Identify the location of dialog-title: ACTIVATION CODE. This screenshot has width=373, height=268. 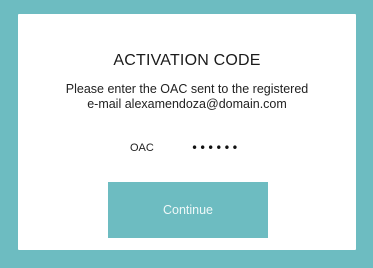
(187, 60).